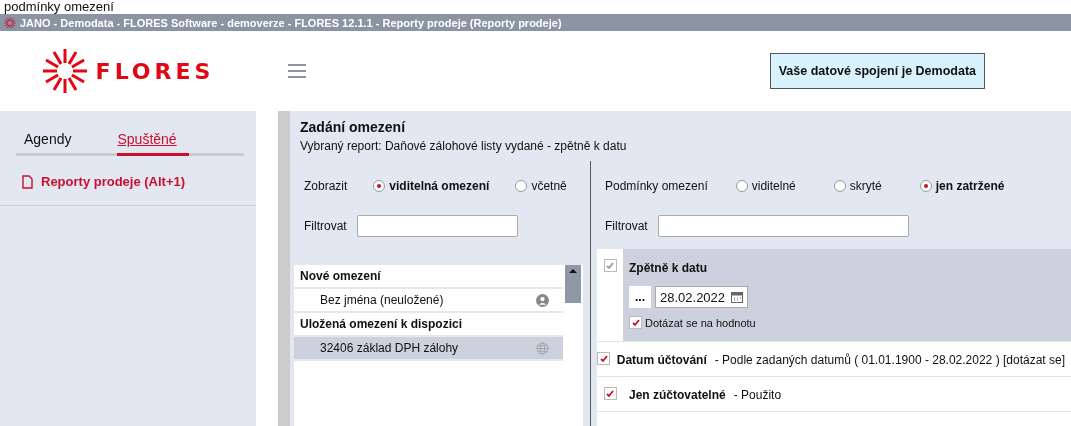 Image resolution: width=1071 pixels, height=426 pixels. I want to click on radio-option: včetně, so click(541, 186).